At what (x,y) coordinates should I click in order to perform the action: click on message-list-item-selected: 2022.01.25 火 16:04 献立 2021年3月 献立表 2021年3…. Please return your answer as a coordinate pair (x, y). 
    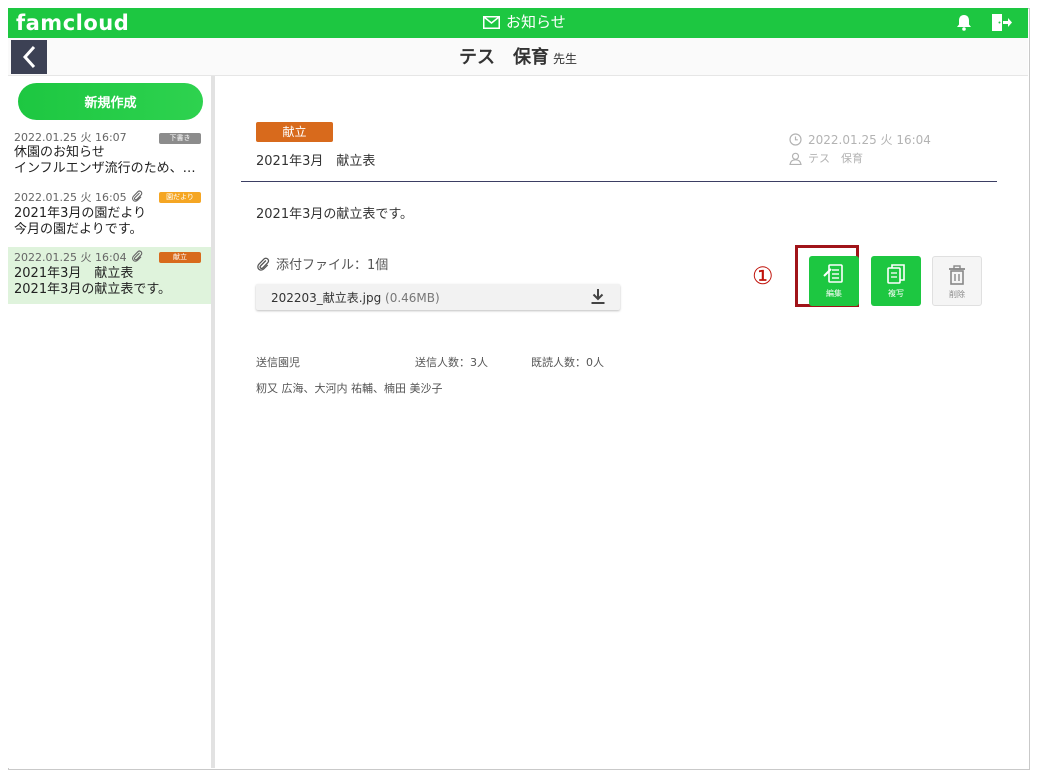
    Looking at the image, I should click on (109, 275).